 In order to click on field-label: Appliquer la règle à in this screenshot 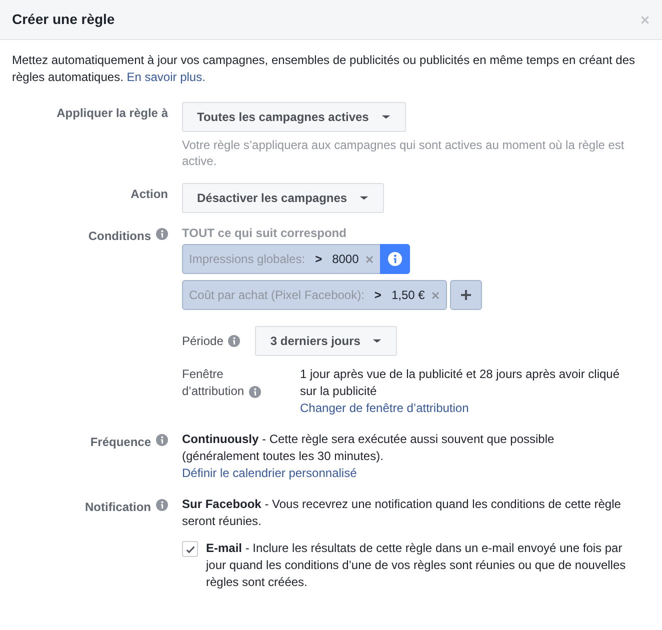, I will do `click(112, 113)`.